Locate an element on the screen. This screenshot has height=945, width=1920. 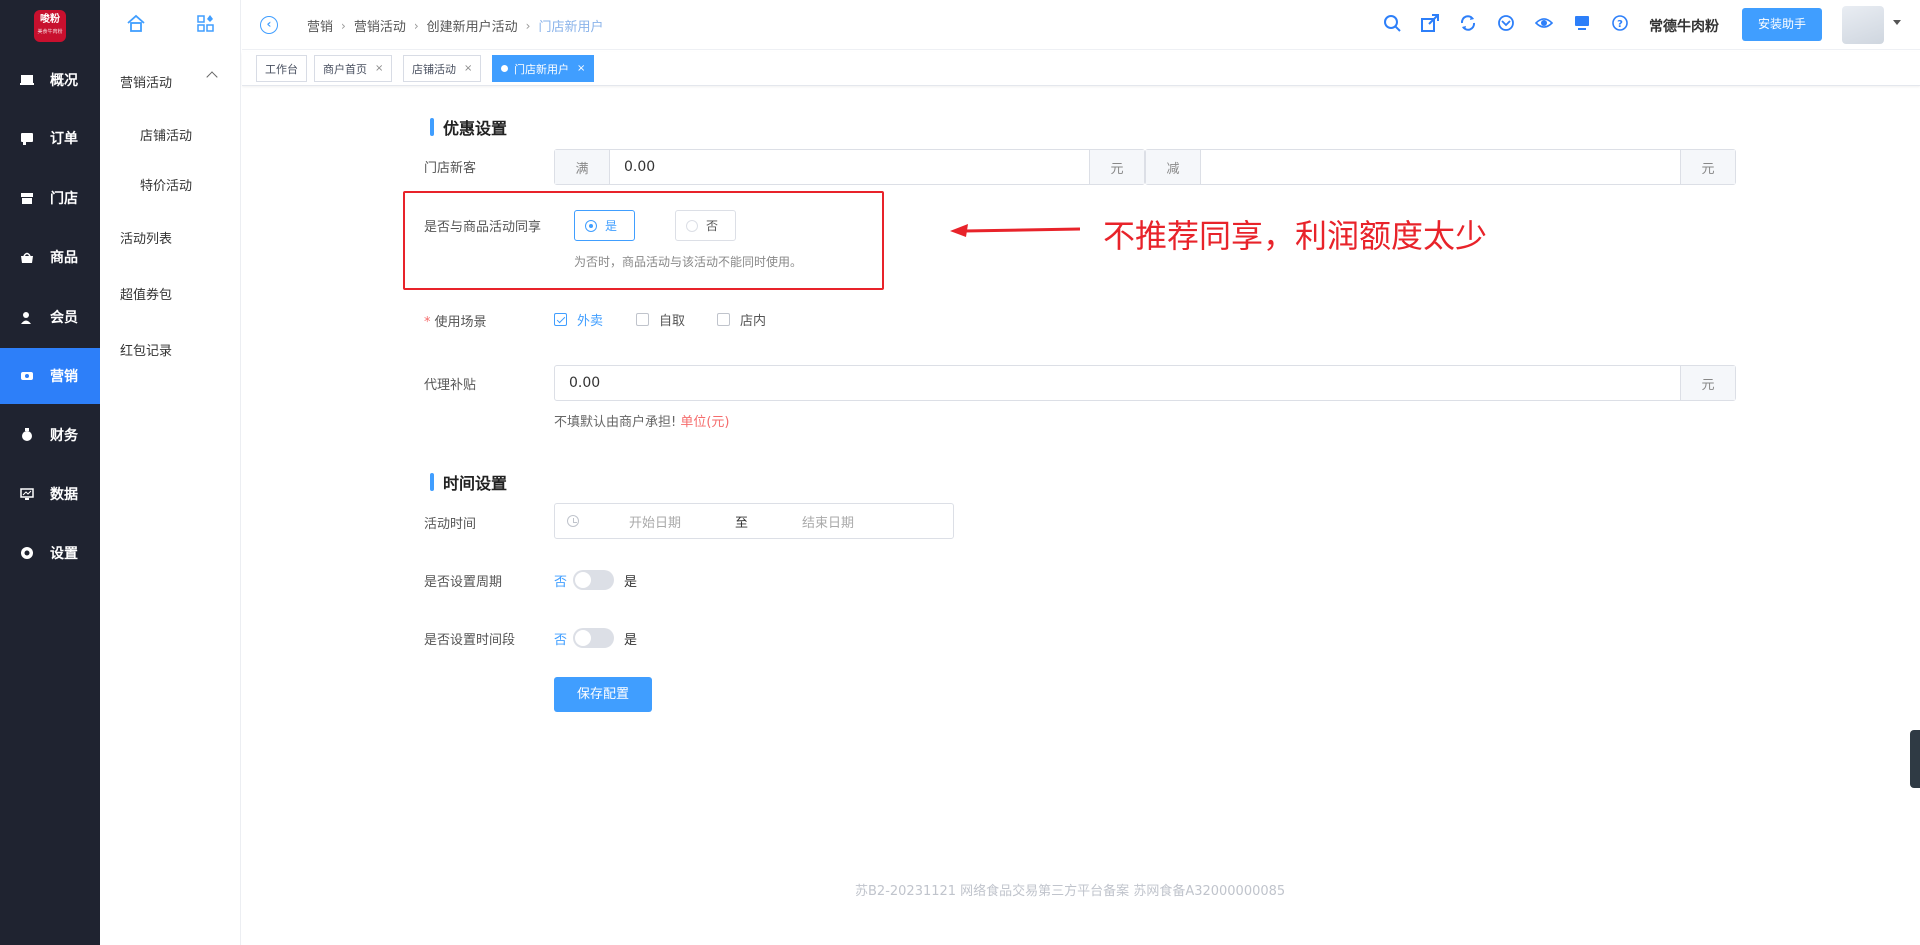
end-date-input: 结束日期 is located at coordinates (828, 521).